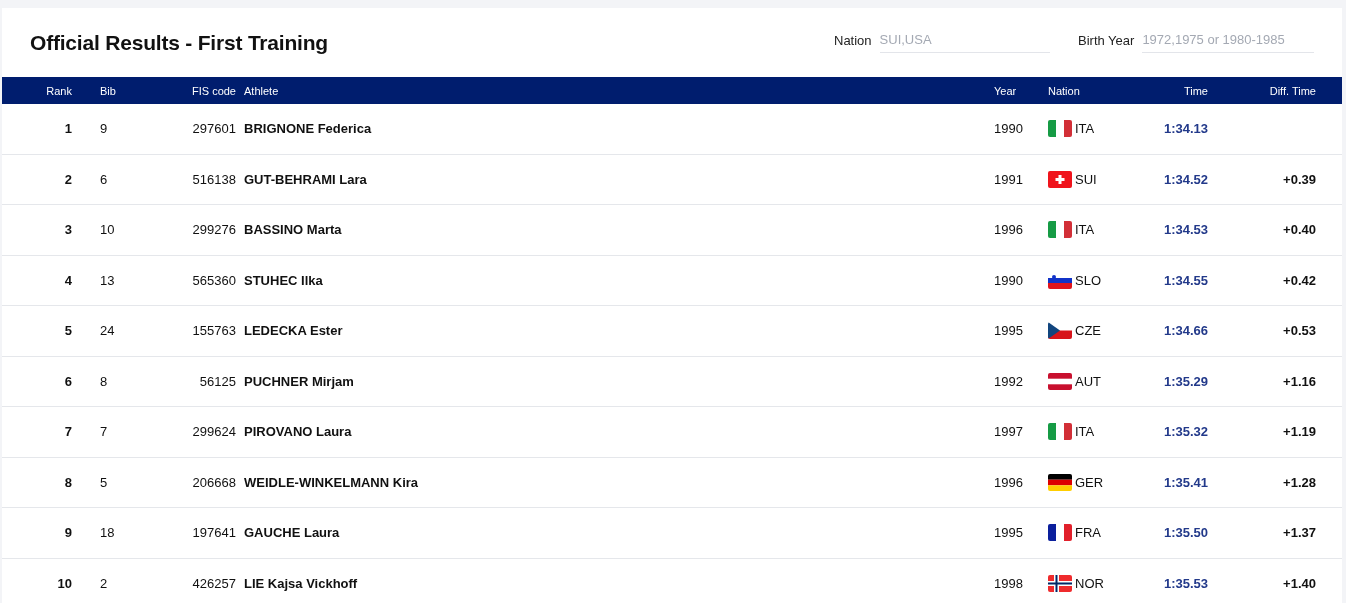 The width and height of the screenshot is (1346, 603). Describe the element at coordinates (613, 583) in the screenshot. I see `athlete-name: LIE Kajsa Vickhoff` at that location.